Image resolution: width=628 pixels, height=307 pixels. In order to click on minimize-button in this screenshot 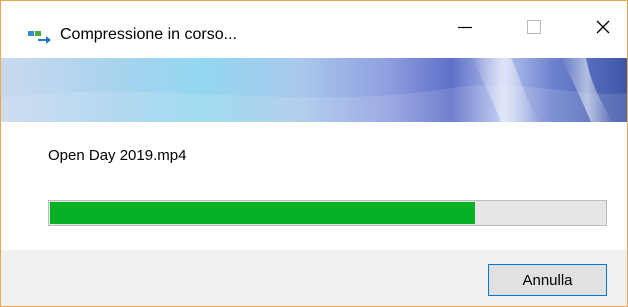, I will do `click(465, 29)`.